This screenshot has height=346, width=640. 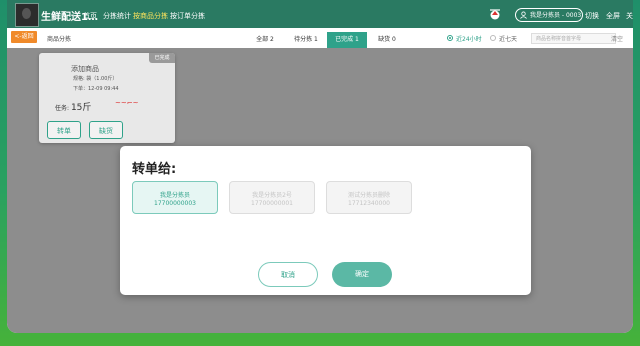 What do you see at coordinates (369, 203) in the screenshot?
I see `sorter-phone: 17712340000` at bounding box center [369, 203].